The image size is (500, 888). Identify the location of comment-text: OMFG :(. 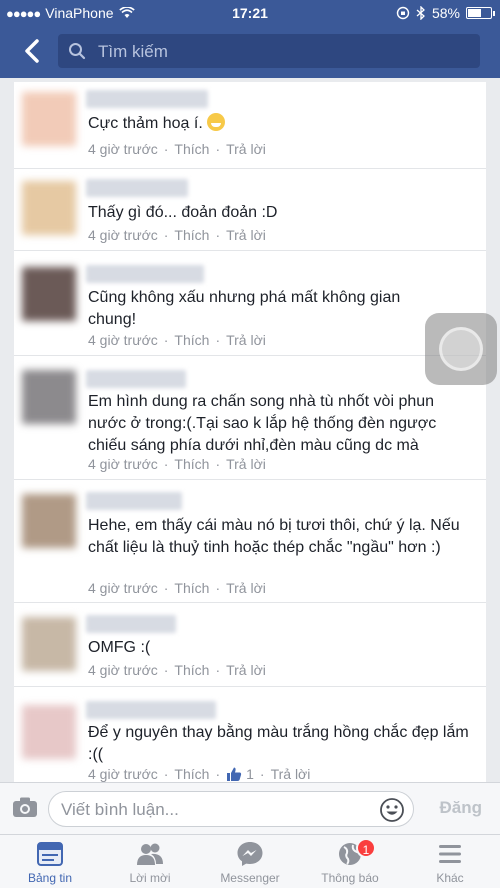
(119, 647).